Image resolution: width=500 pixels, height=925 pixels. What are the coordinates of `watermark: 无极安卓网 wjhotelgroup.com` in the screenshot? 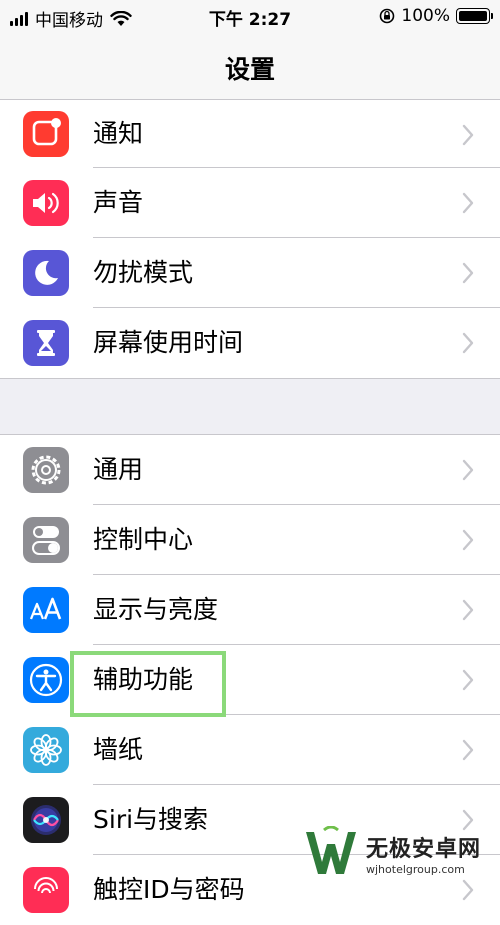 It's located at (397, 853).